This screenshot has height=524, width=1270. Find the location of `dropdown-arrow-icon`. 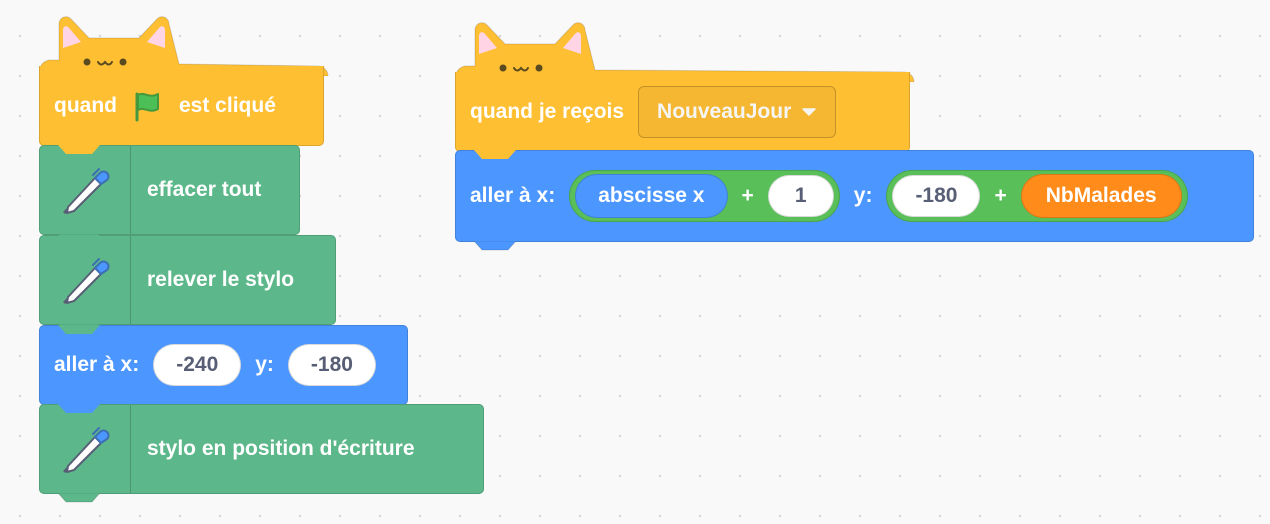

dropdown-arrow-icon is located at coordinates (809, 111).